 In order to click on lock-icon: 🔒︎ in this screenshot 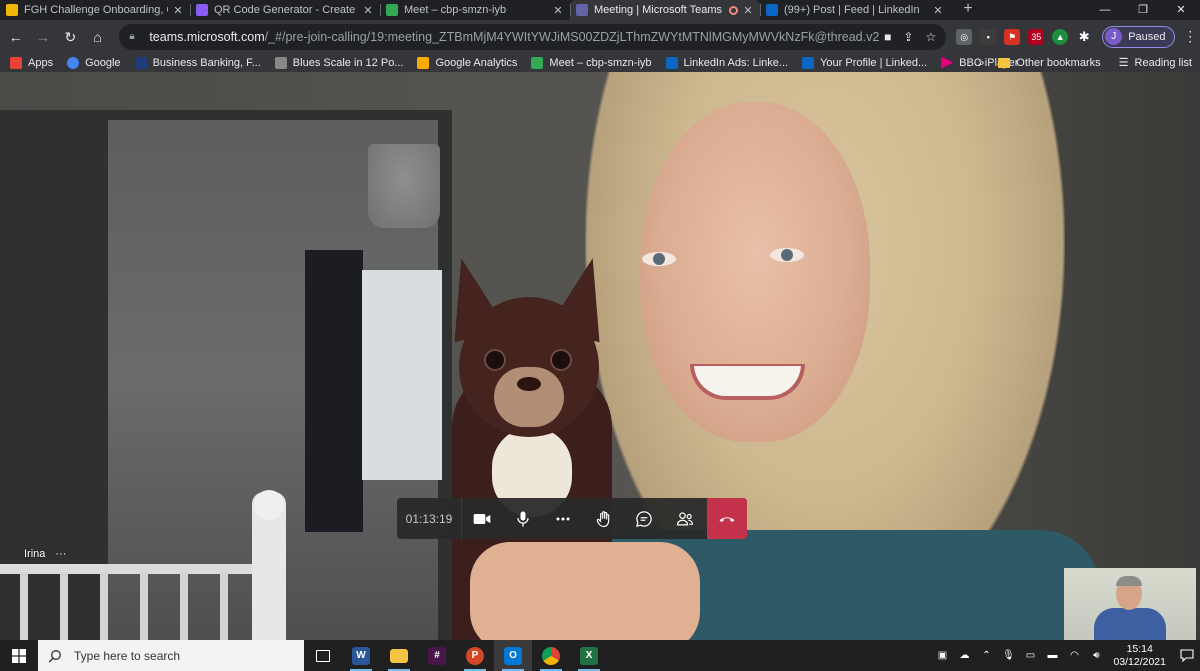, I will do `click(136, 36)`.